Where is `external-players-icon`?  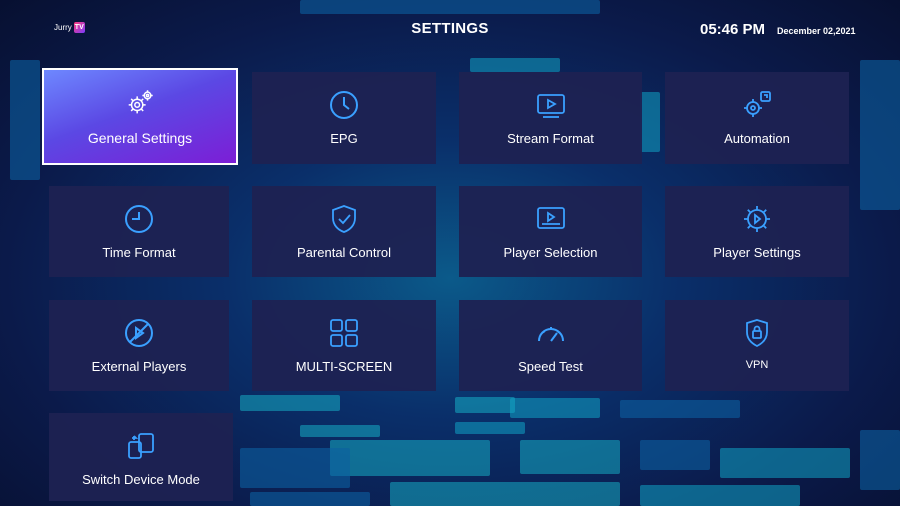 external-players-icon is located at coordinates (139, 333).